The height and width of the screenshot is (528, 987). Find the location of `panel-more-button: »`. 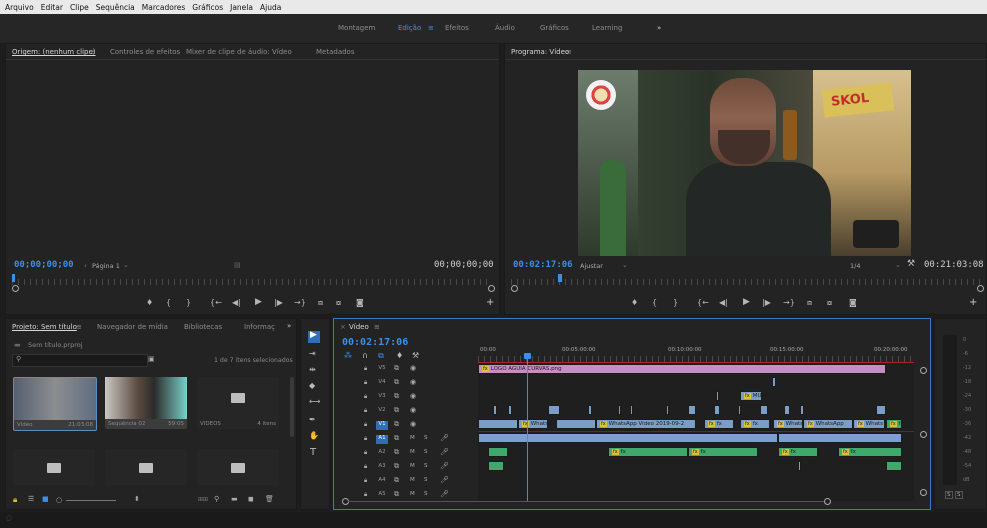

panel-more-button: » is located at coordinates (289, 326).